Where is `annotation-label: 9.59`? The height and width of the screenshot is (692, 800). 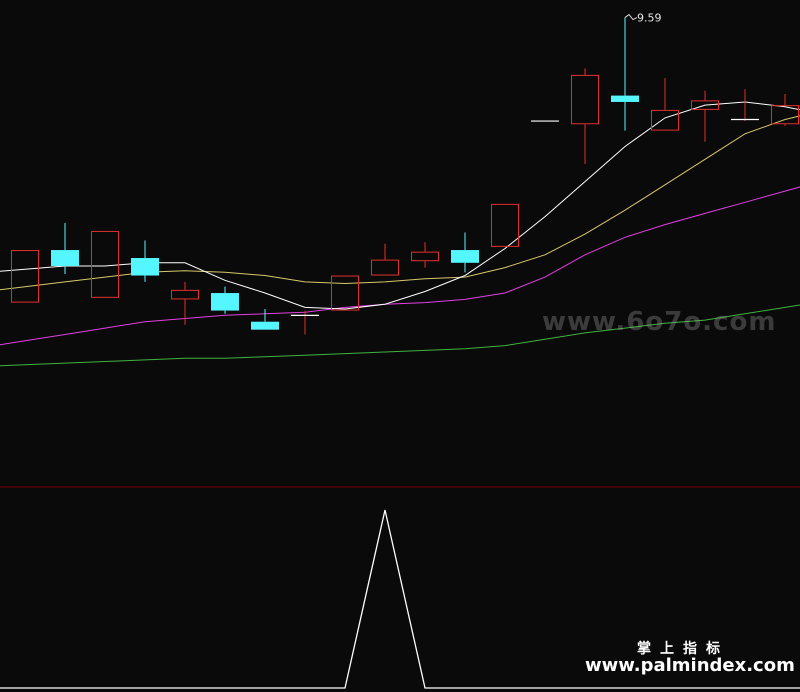 annotation-label: 9.59 is located at coordinates (649, 18).